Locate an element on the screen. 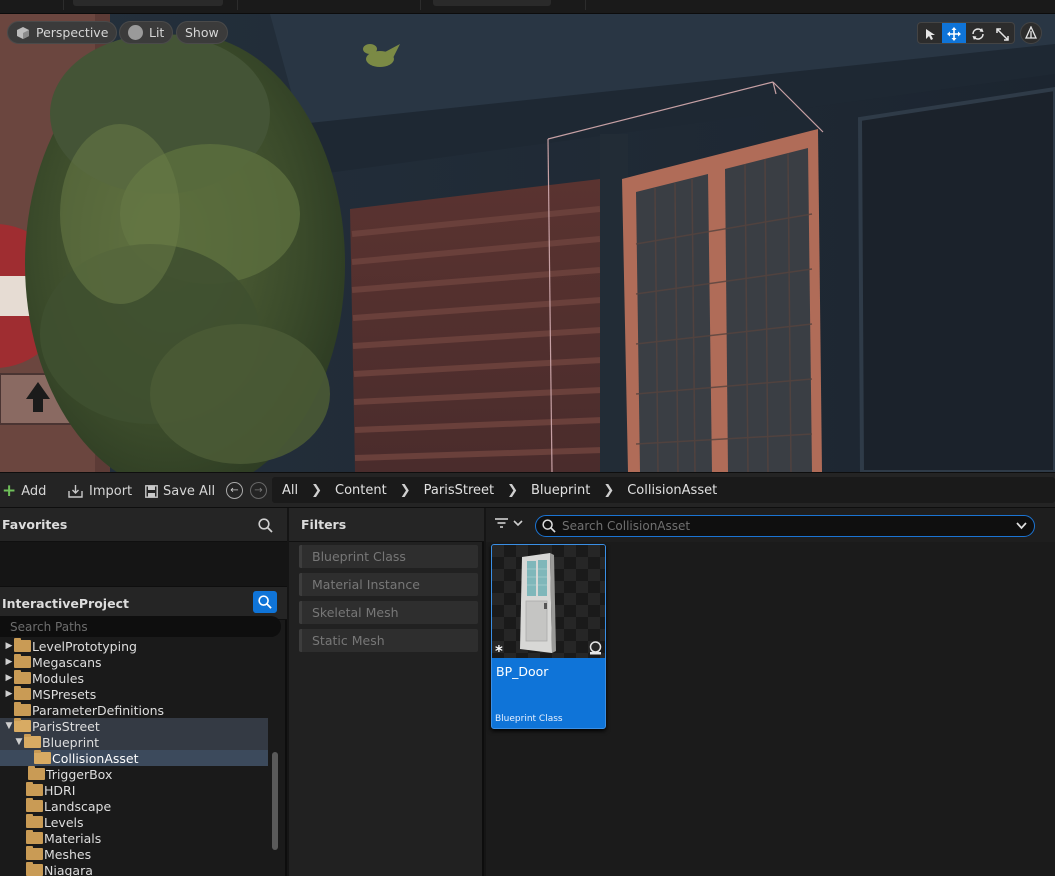  tree-item-modules: ▶ Modules is located at coordinates (134, 678).